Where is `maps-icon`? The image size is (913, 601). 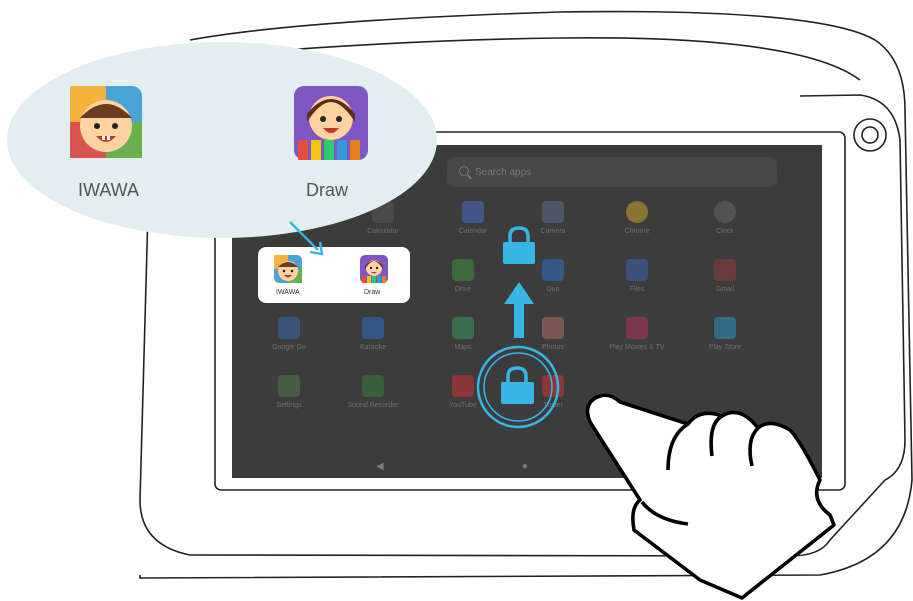
maps-icon is located at coordinates (463, 328).